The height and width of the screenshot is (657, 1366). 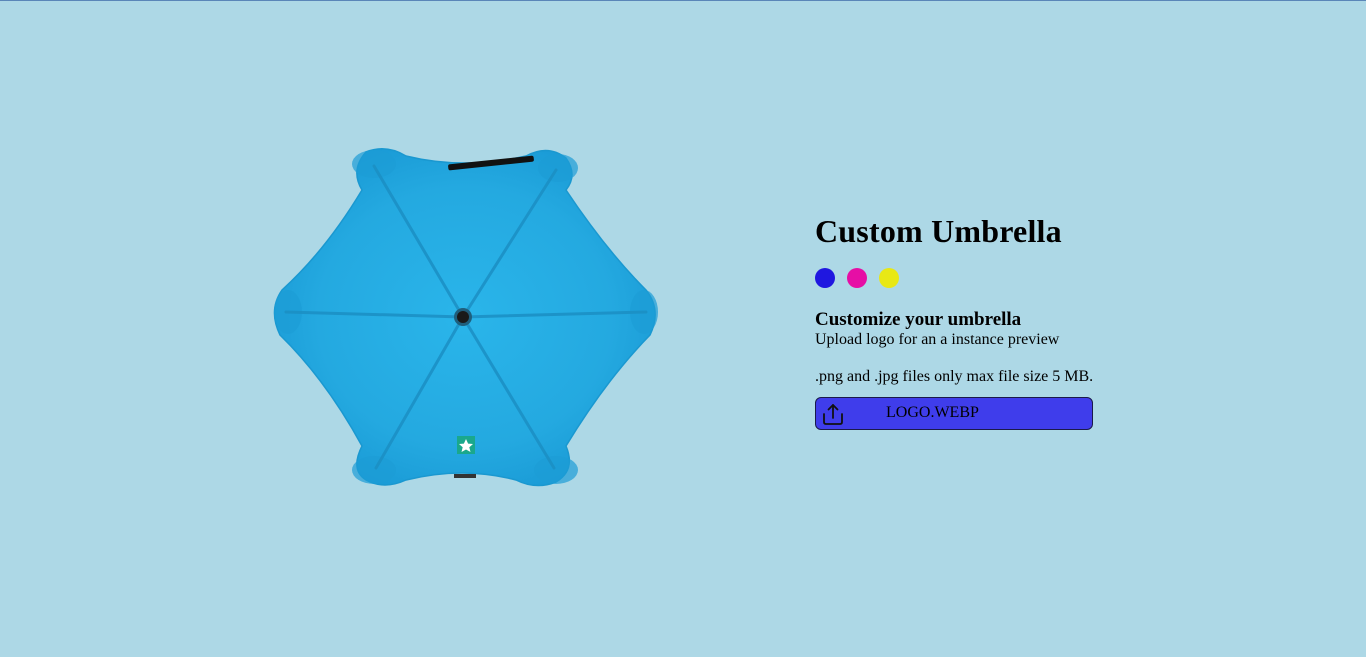 What do you see at coordinates (932, 412) in the screenshot?
I see `upload-file-name: LOGO.WEBP` at bounding box center [932, 412].